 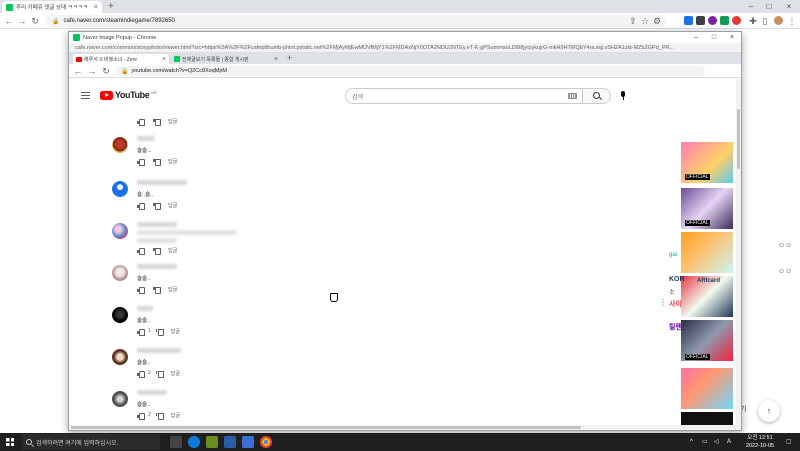 What do you see at coordinates (765, 21) in the screenshot?
I see `sidebar-icon: ▯` at bounding box center [765, 21].